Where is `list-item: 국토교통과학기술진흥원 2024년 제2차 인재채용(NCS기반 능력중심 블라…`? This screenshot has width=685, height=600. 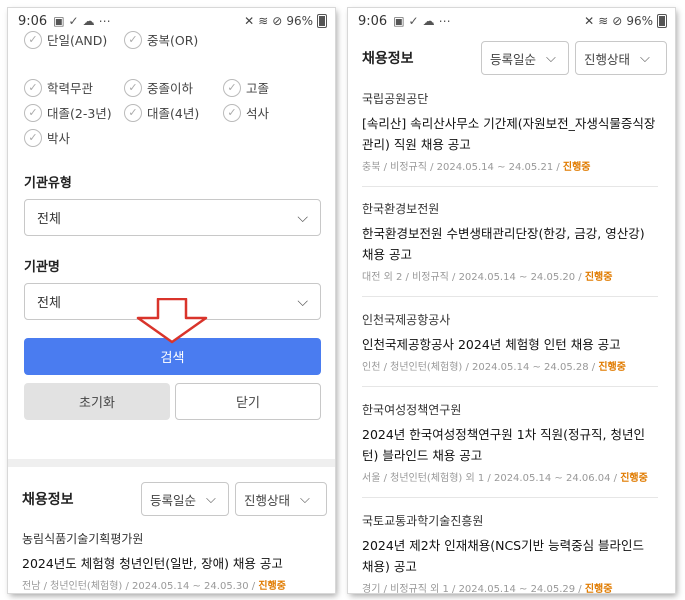
list-item: 국토교통과학기술진흥원 2024년 제2차 인재채용(NCS기반 능력중심 블라… is located at coordinates (510, 552).